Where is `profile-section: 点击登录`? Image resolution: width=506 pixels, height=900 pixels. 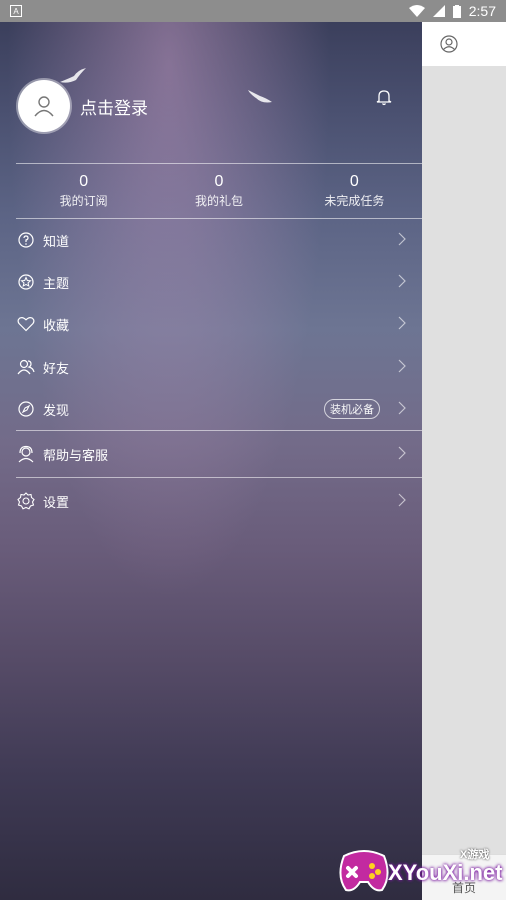
profile-section: 点击登录 is located at coordinates (83, 106).